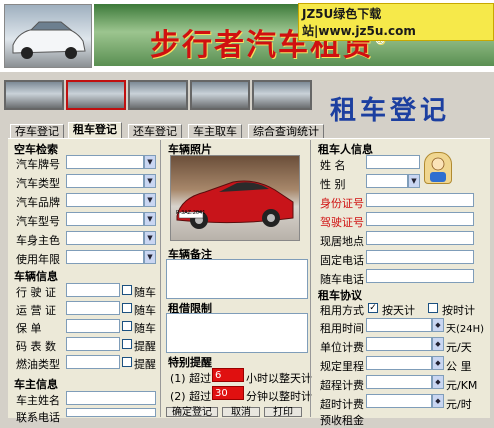 The height and width of the screenshot is (428, 494). I want to click on operation-permit-input, so click(93, 308).